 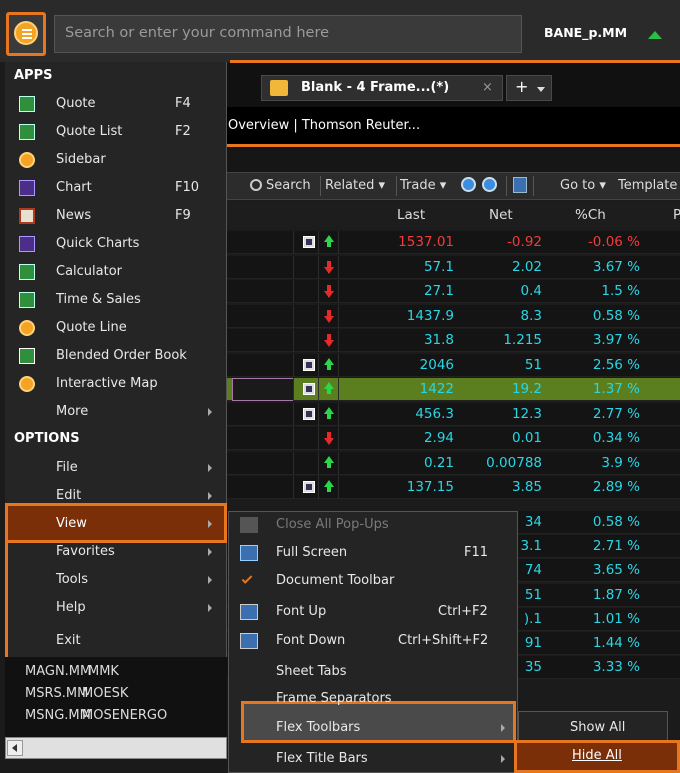 I want to click on order-book-icon, so click(x=27, y=356).